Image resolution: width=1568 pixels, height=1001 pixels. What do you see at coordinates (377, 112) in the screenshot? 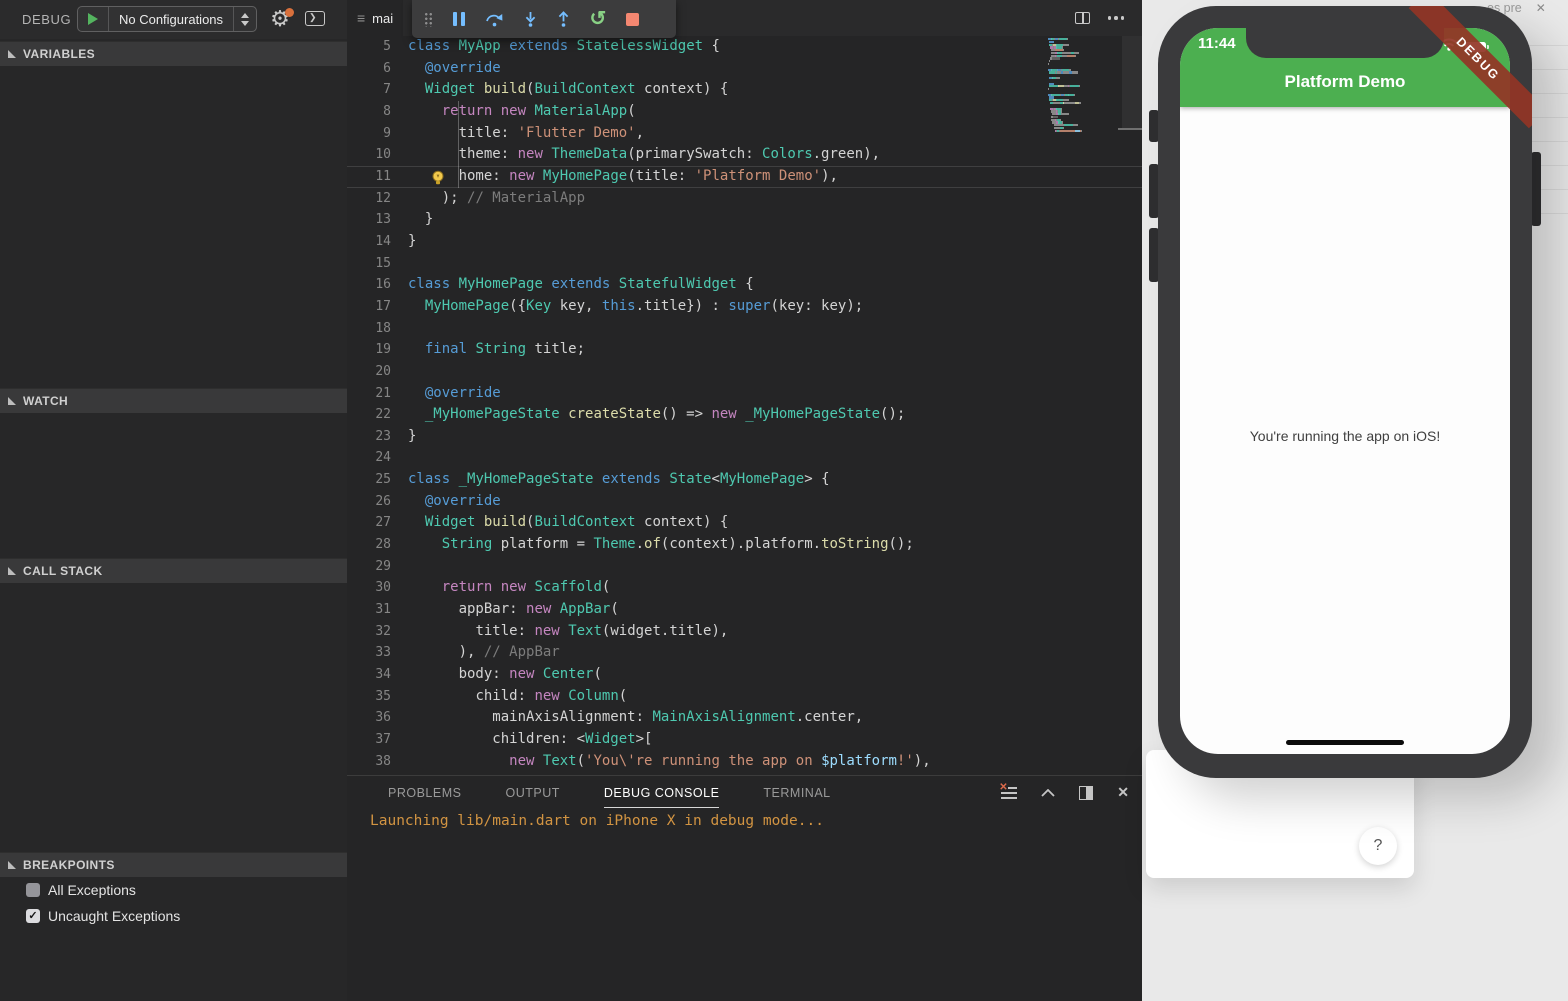
I see `line-number: 8` at bounding box center [377, 112].